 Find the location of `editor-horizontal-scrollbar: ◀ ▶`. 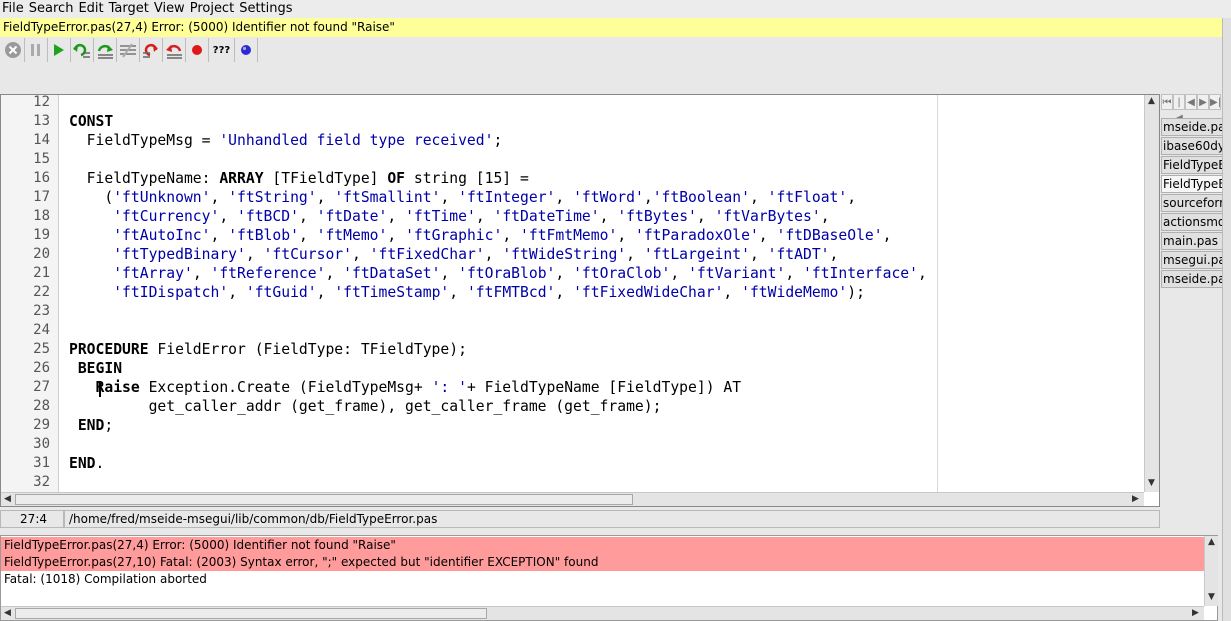

editor-horizontal-scrollbar: ◀ ▶ is located at coordinates (572, 499).